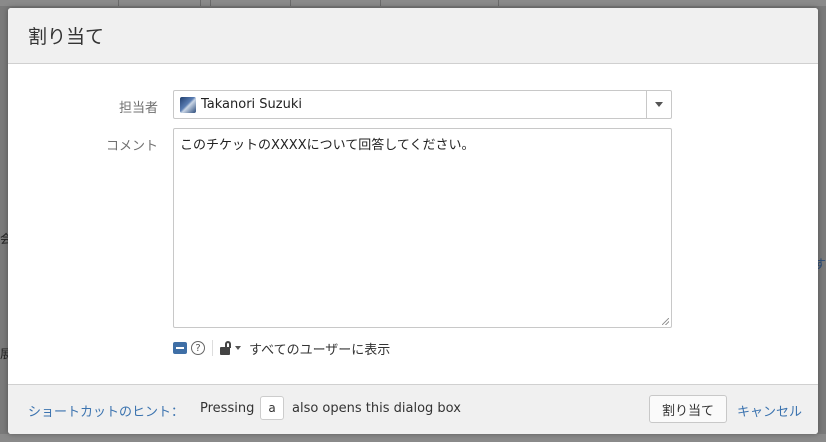  Describe the element at coordinates (376, 408) in the screenshot. I see `shortcut-hint-text: also opens this dialog box` at that location.